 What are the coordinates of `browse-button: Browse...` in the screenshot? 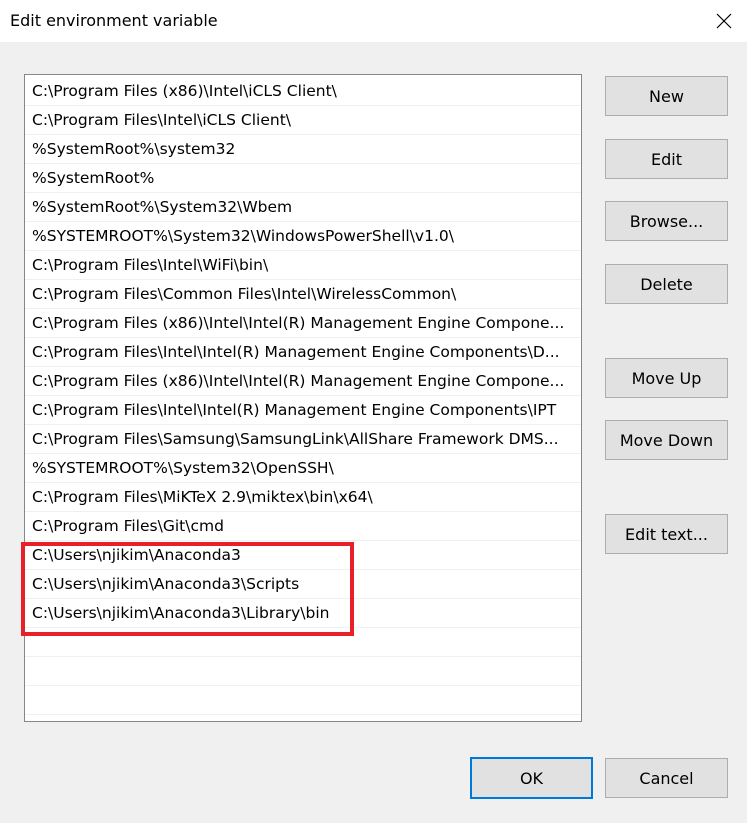 It's located at (666, 221).